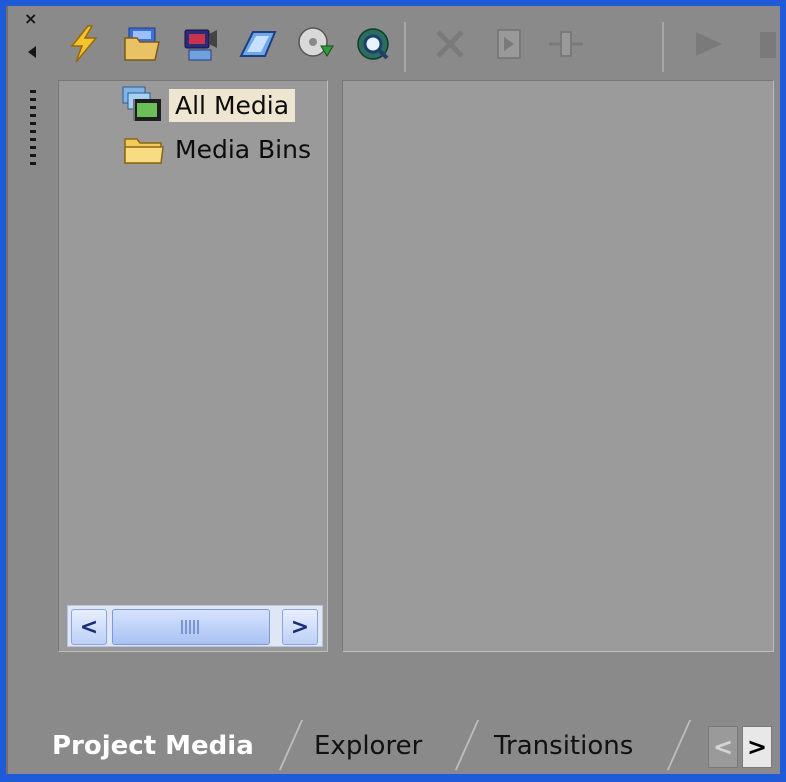  What do you see at coordinates (144, 105) in the screenshot?
I see `all-media-icon` at bounding box center [144, 105].